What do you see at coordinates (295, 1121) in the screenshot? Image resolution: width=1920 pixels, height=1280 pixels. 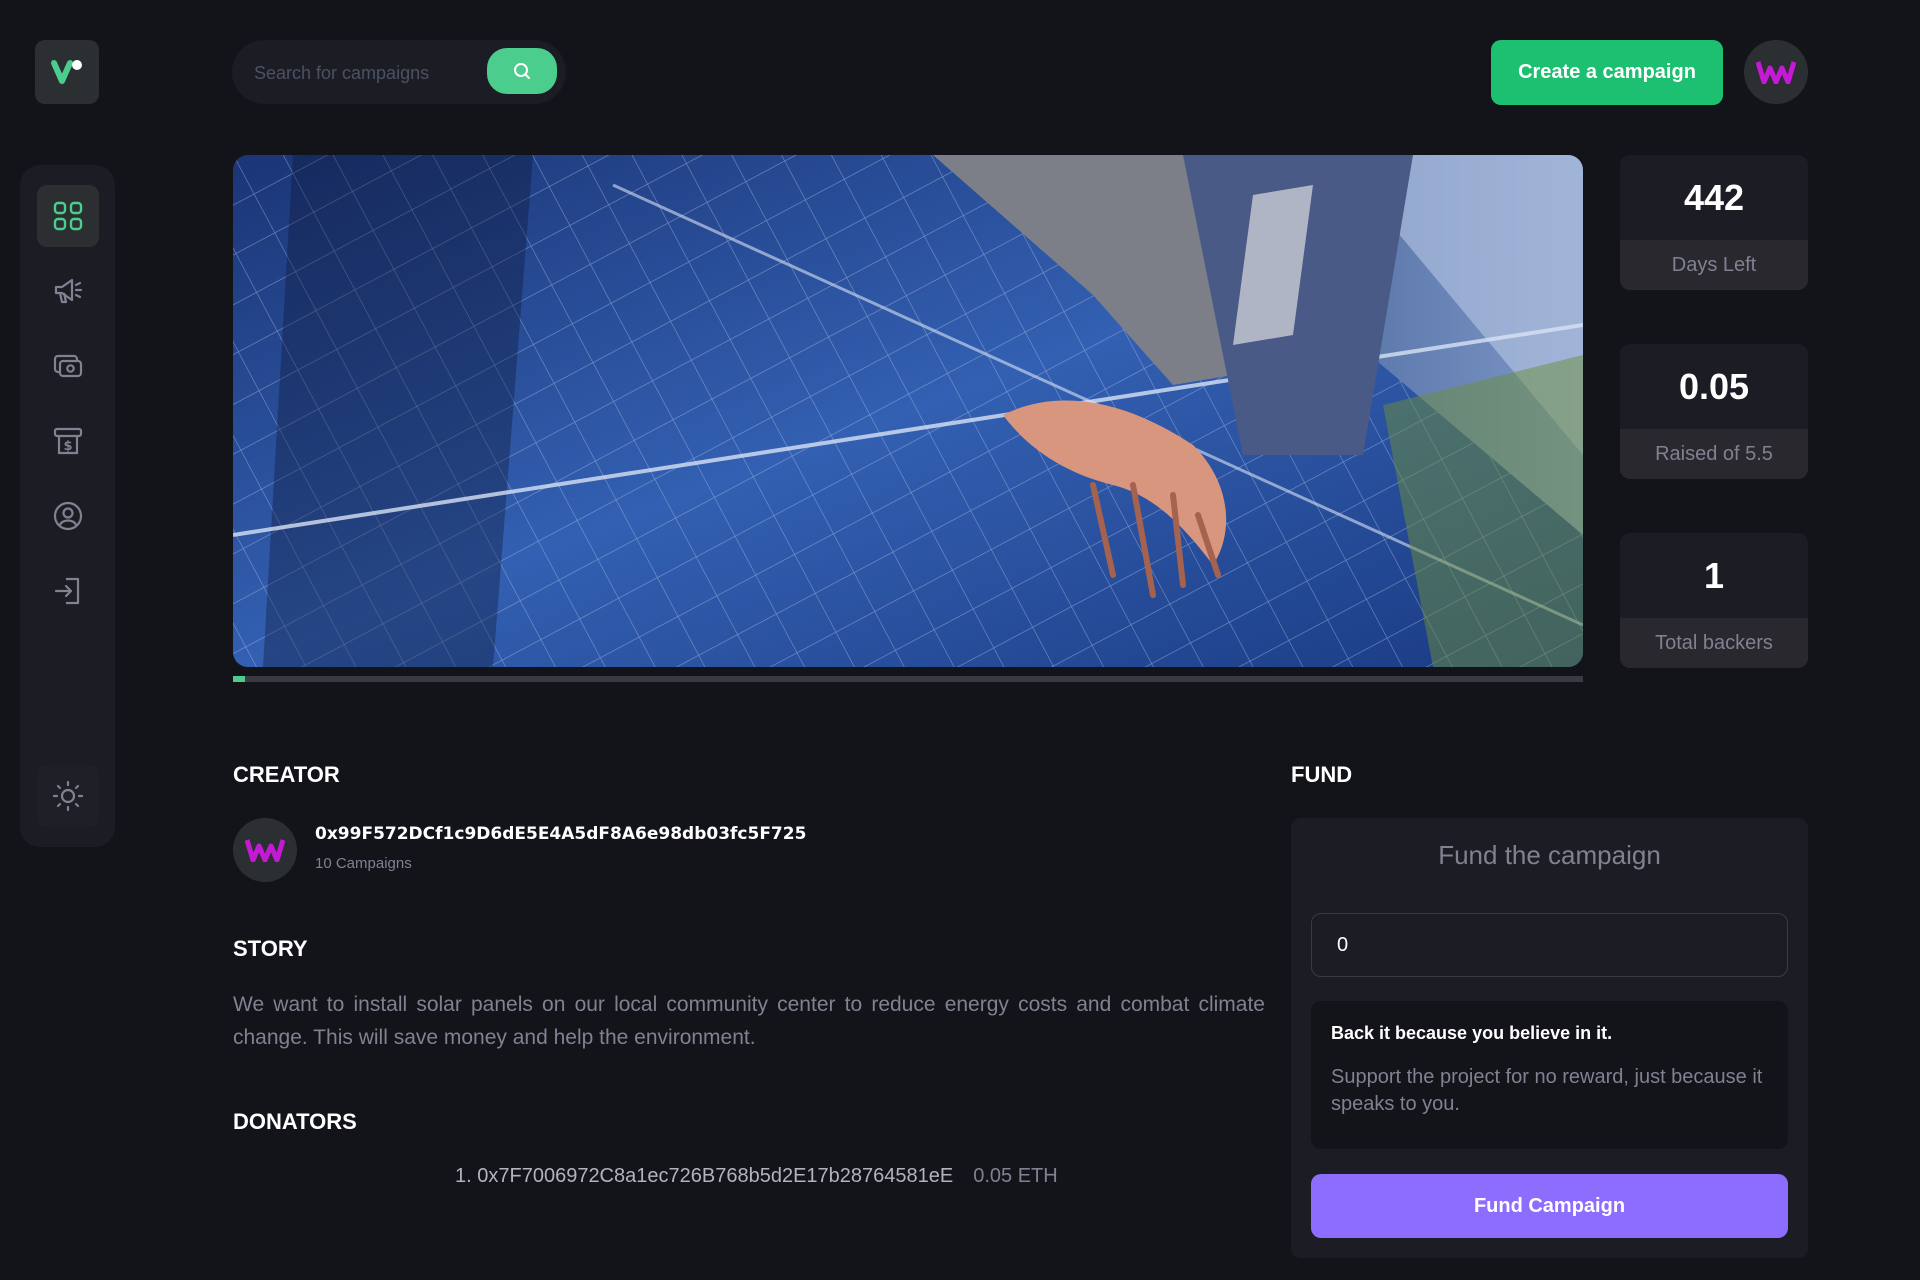 I see `donators-heading: Donators` at bounding box center [295, 1121].